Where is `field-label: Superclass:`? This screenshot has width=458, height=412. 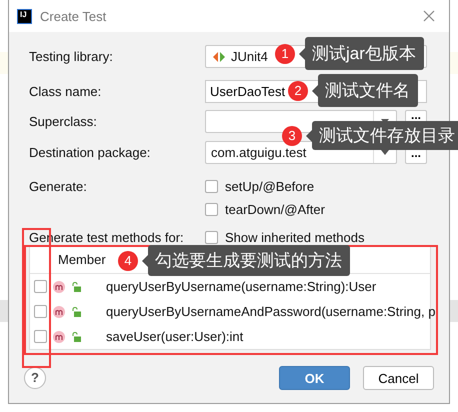 field-label: Superclass: is located at coordinates (63, 121).